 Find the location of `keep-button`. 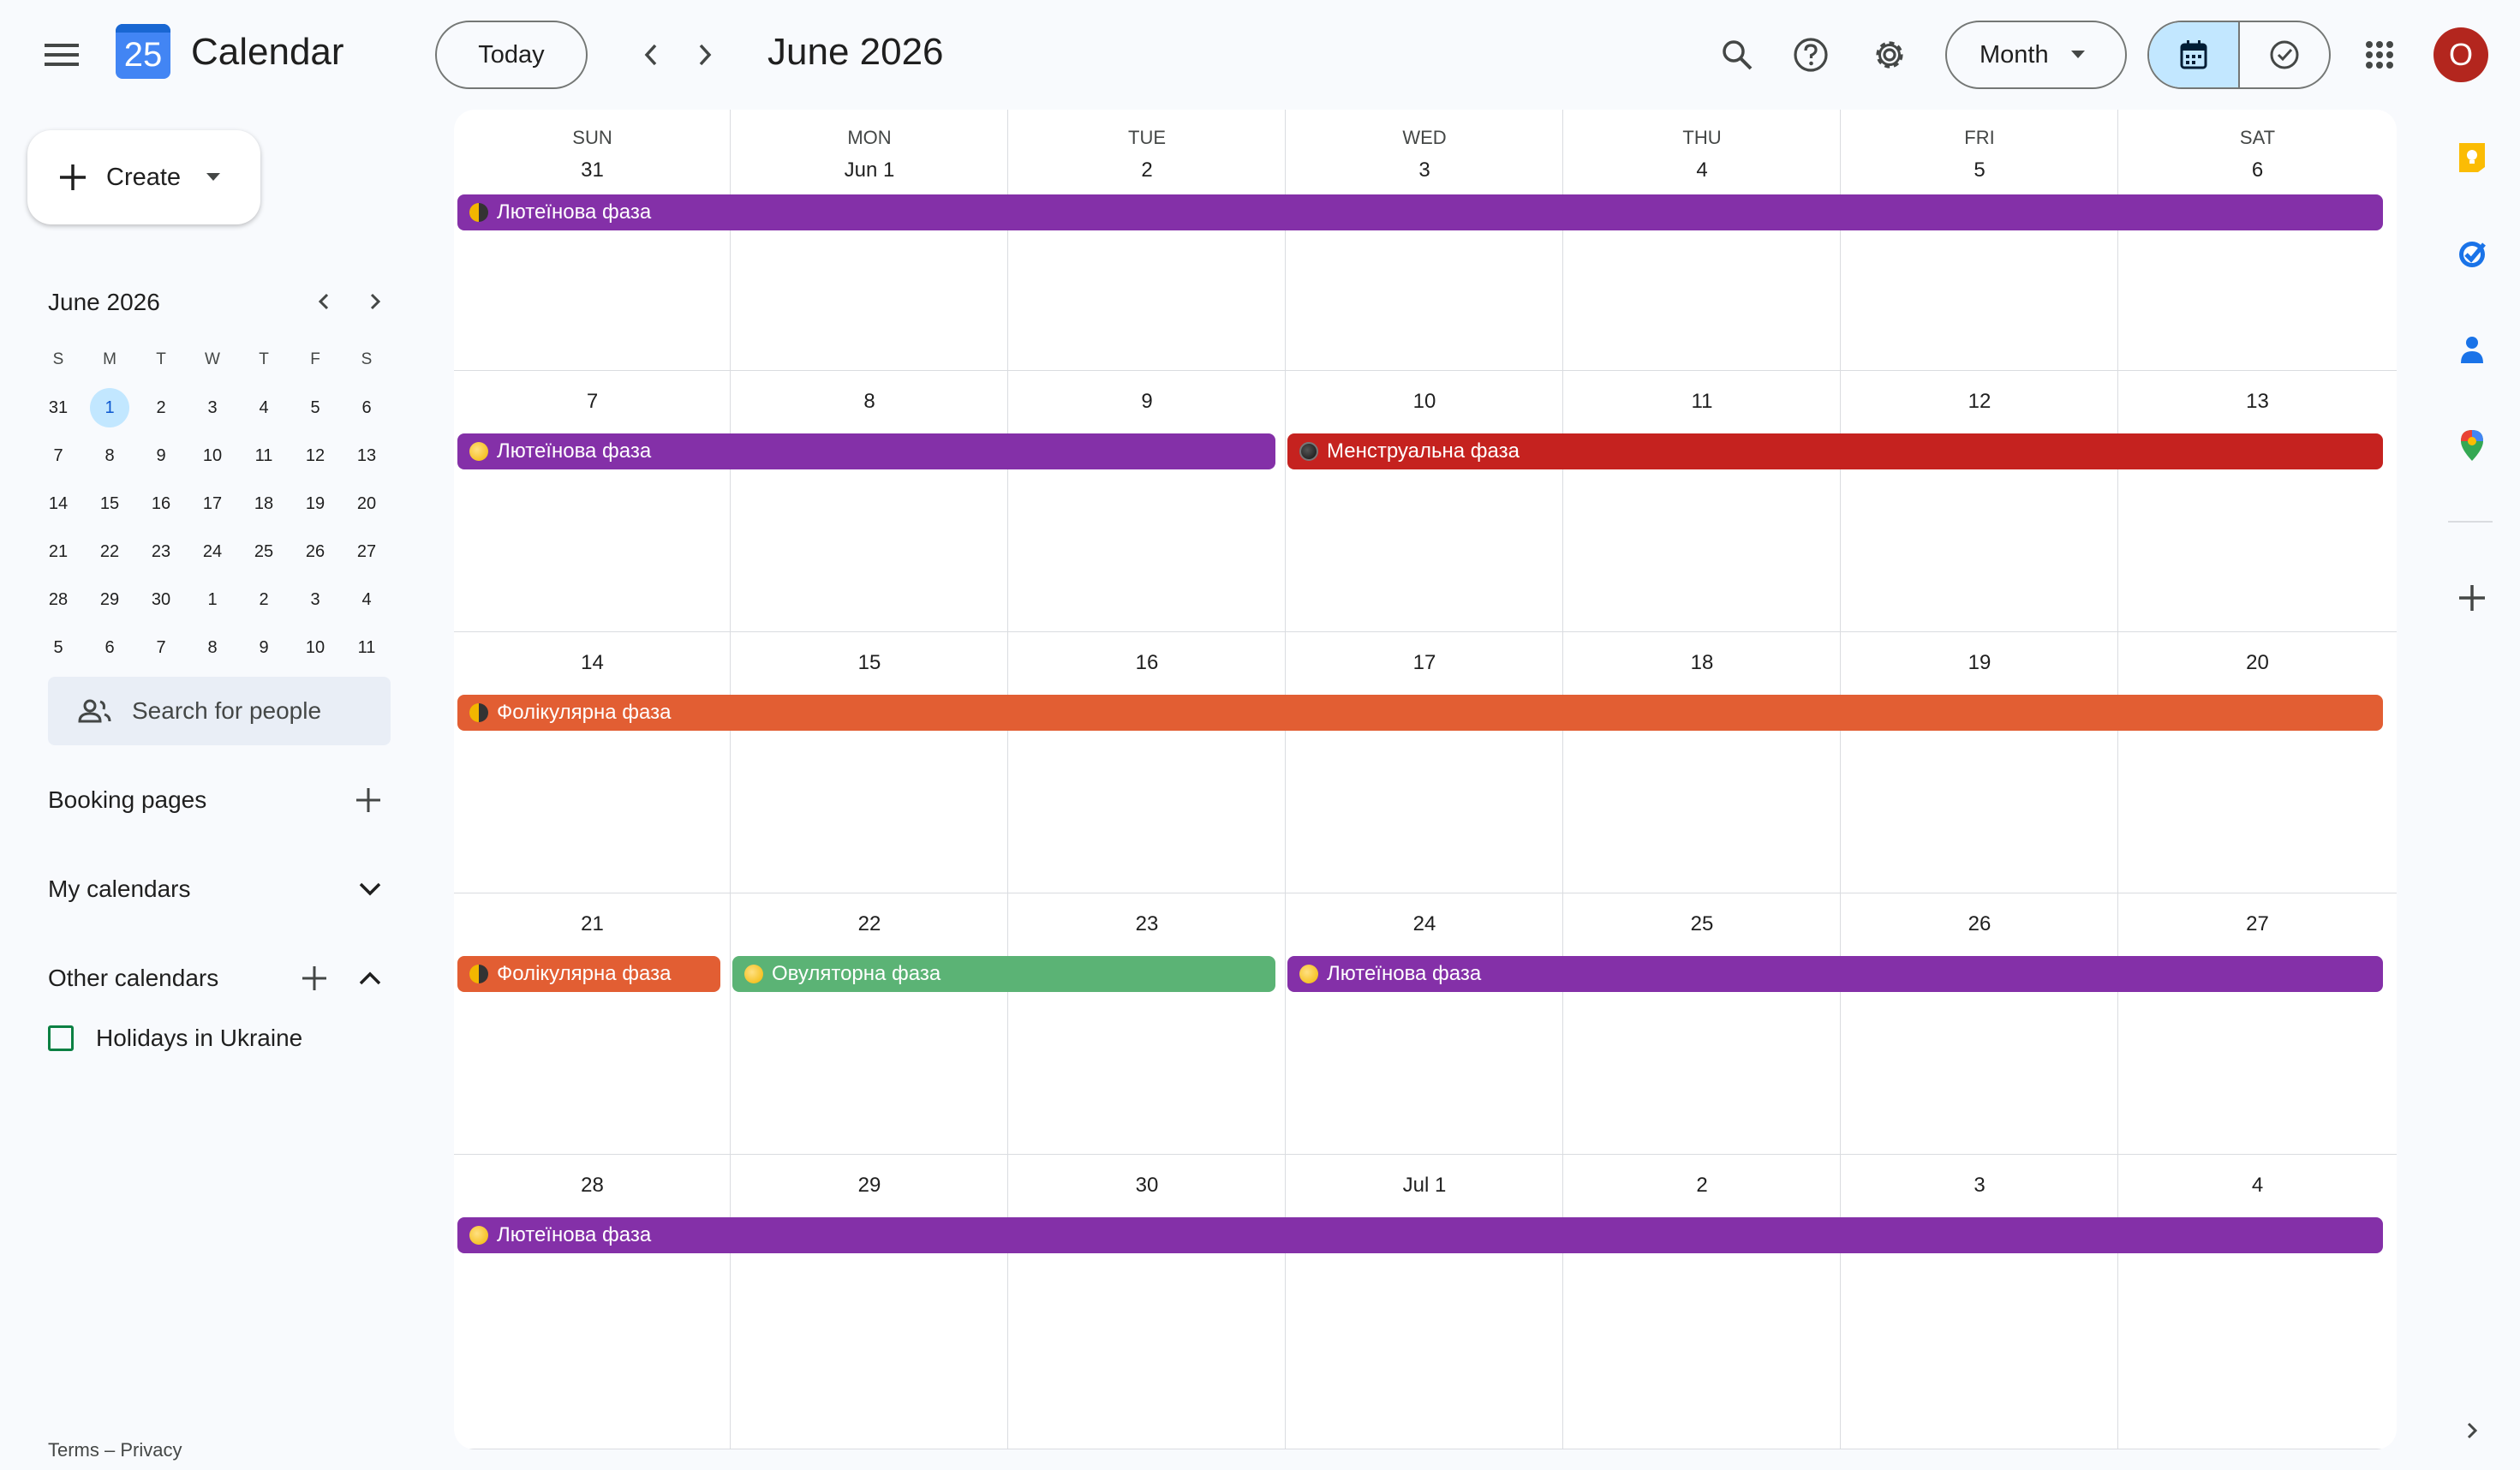

keep-button is located at coordinates (2472, 157).